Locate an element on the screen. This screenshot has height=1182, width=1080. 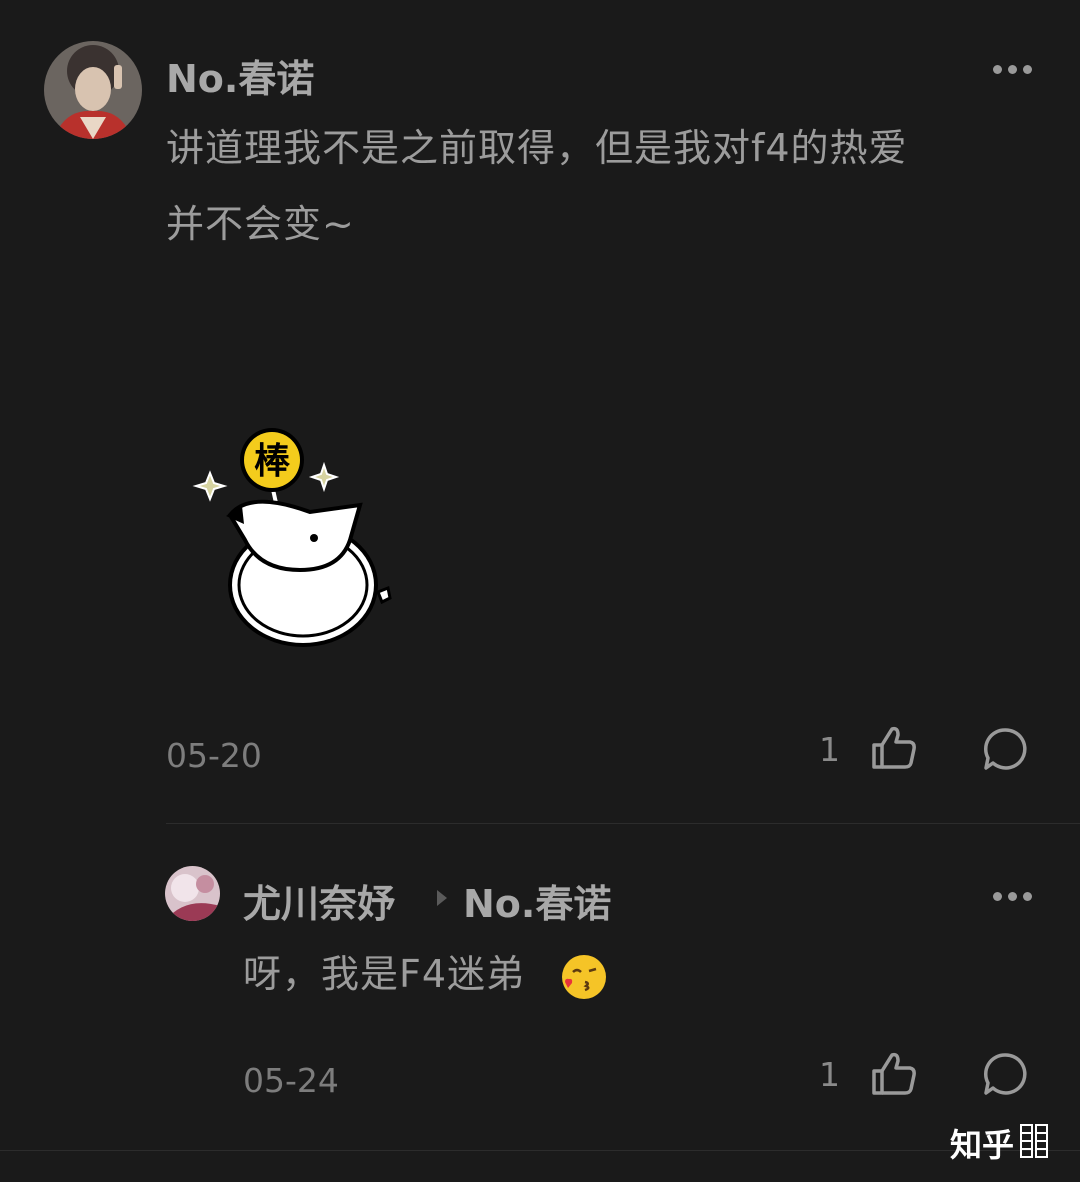
reply-to-name: No.春诺 is located at coordinates (537, 900).